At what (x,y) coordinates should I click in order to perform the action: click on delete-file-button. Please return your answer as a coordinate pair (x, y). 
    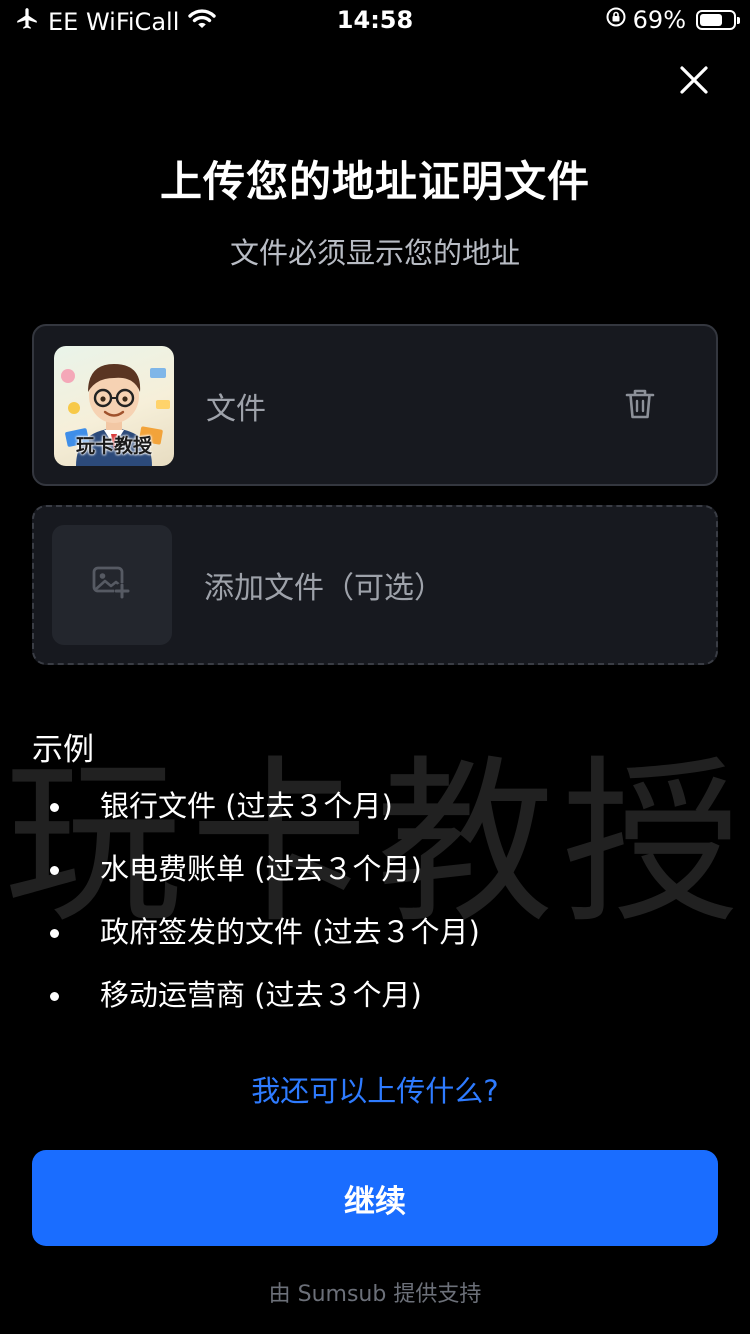
    Looking at the image, I should click on (640, 404).